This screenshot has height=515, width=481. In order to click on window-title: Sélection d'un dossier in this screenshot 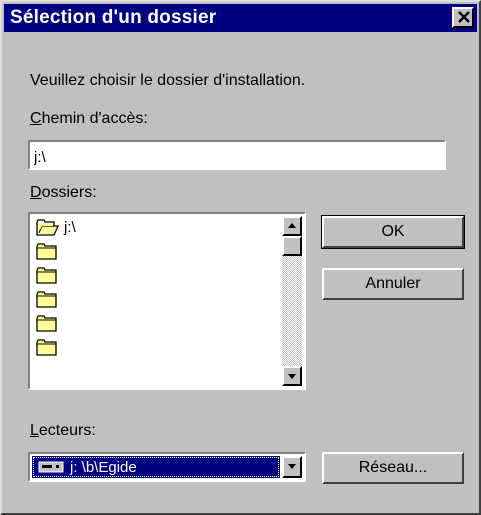, I will do `click(113, 17)`.